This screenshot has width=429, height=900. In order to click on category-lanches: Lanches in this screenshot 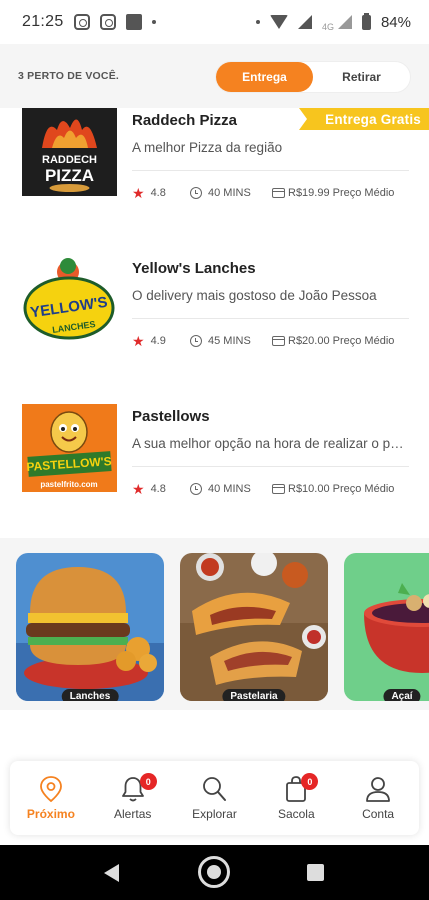, I will do `click(90, 627)`.